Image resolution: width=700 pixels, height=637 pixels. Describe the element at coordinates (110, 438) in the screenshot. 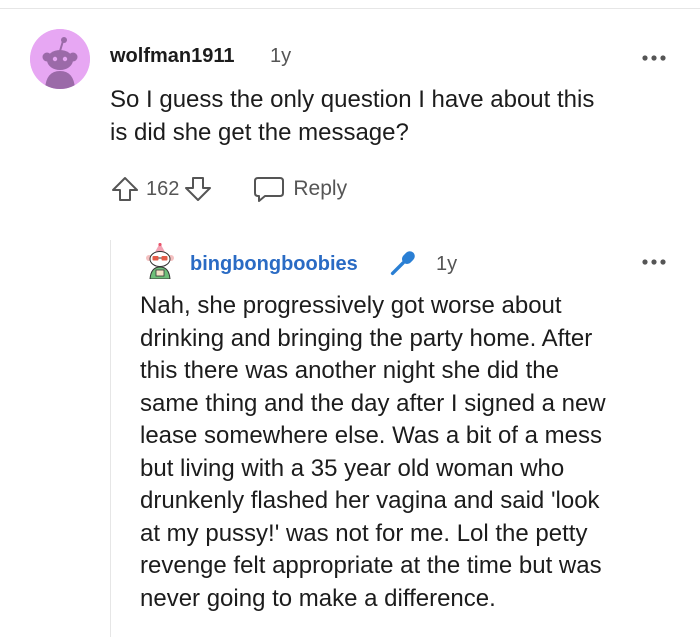

I see `thread-line` at that location.